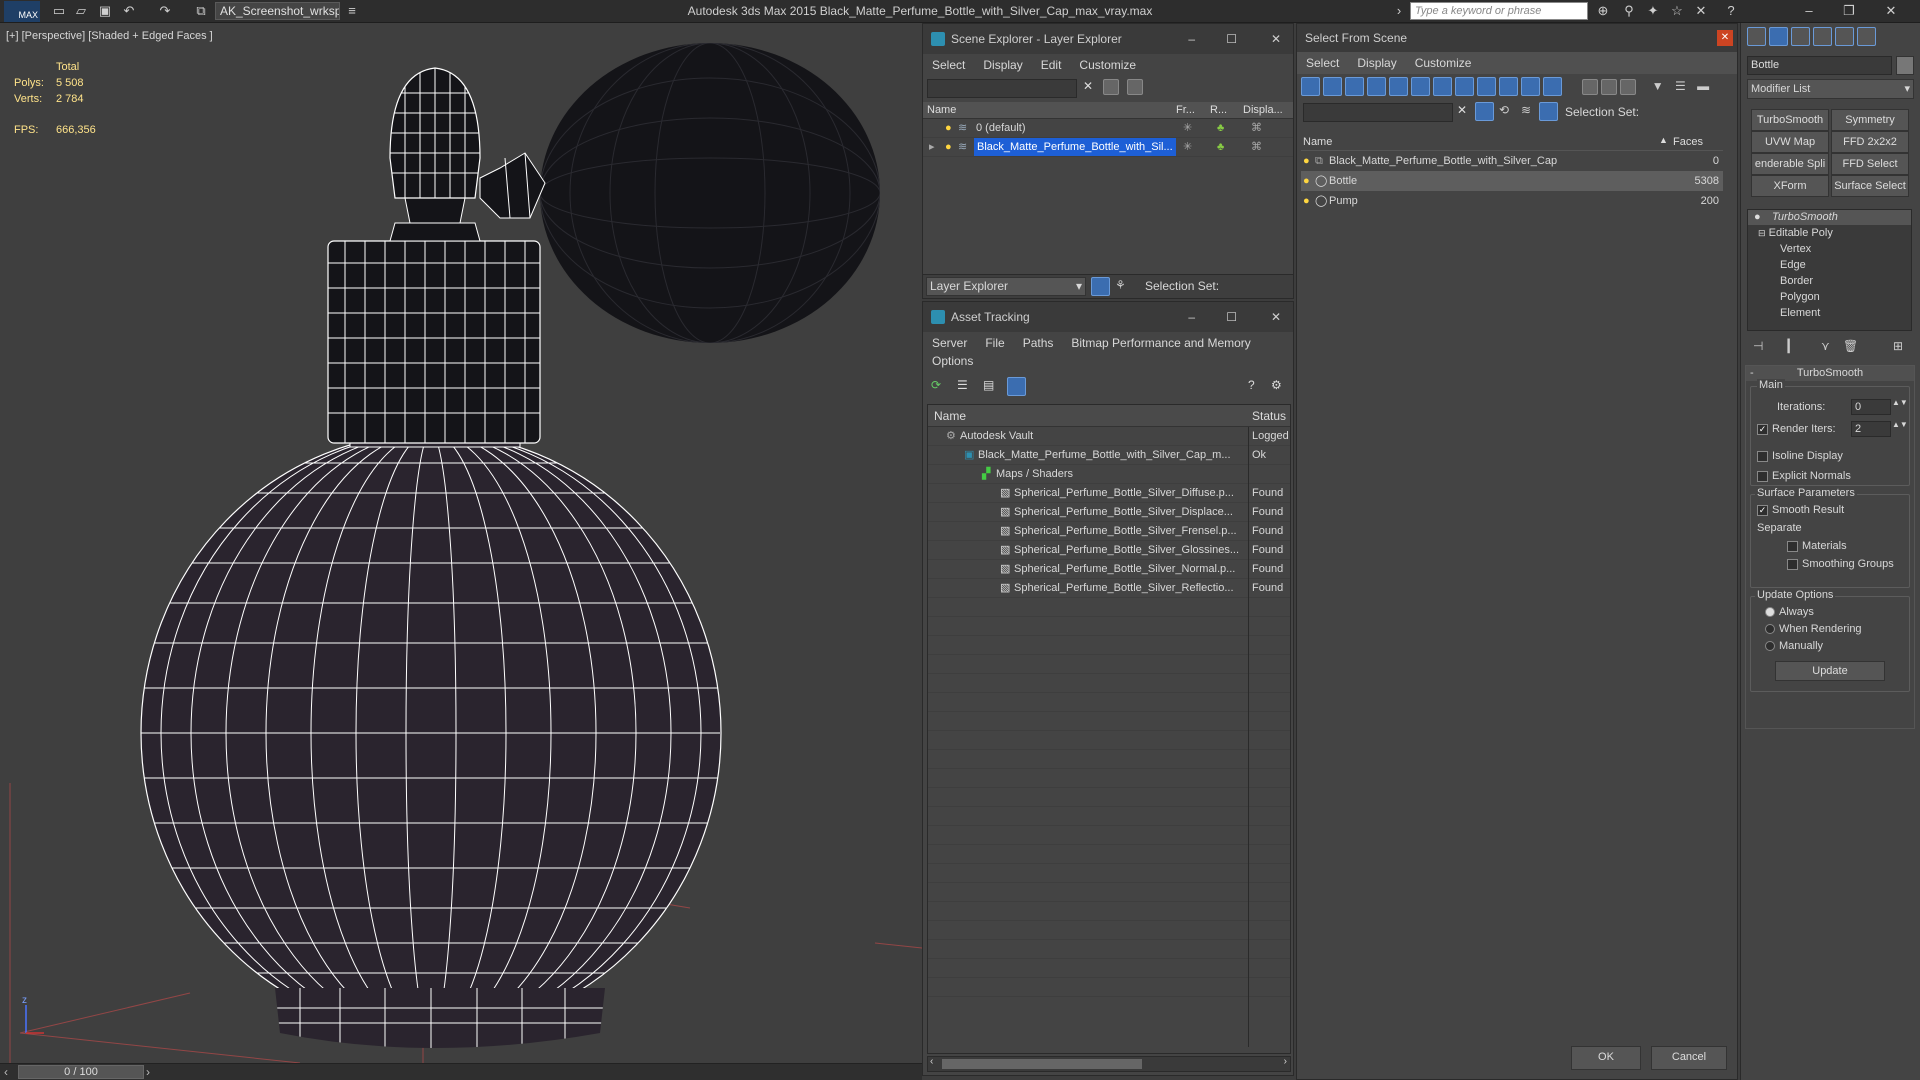 The height and width of the screenshot is (1080, 1920). What do you see at coordinates (1108, 39) in the screenshot?
I see `scene-explorer-titlebar: Scene Explorer - Layer Explorer – ☐ ✕` at bounding box center [1108, 39].